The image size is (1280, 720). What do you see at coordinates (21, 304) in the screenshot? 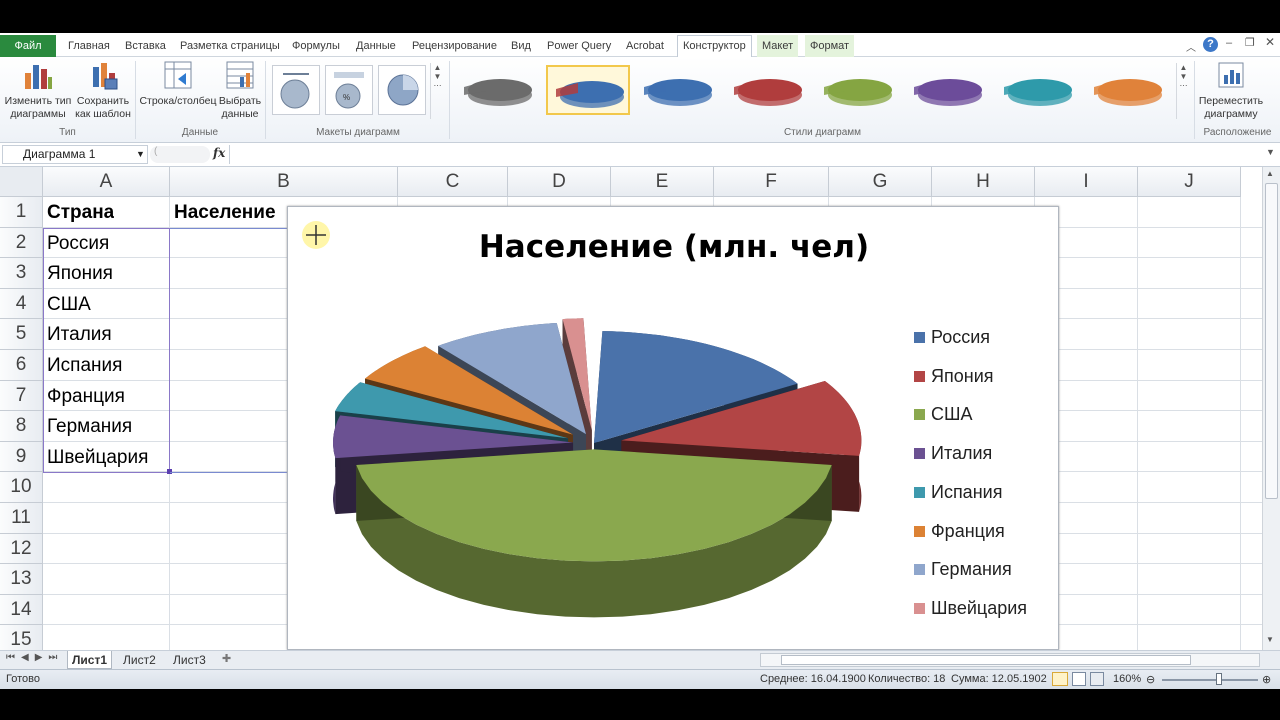
I see `row-header-4: 4` at bounding box center [21, 304].